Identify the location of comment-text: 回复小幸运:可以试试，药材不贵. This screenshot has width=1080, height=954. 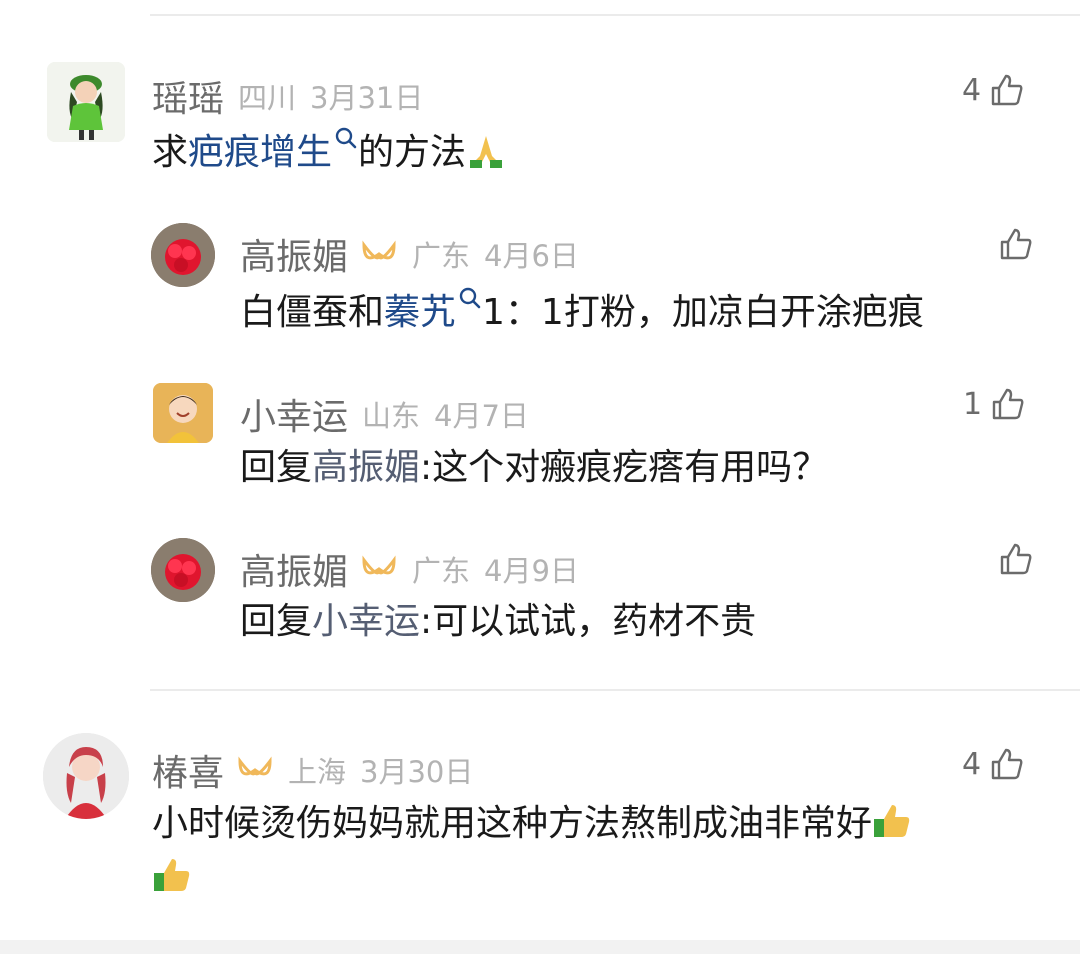
(498, 621).